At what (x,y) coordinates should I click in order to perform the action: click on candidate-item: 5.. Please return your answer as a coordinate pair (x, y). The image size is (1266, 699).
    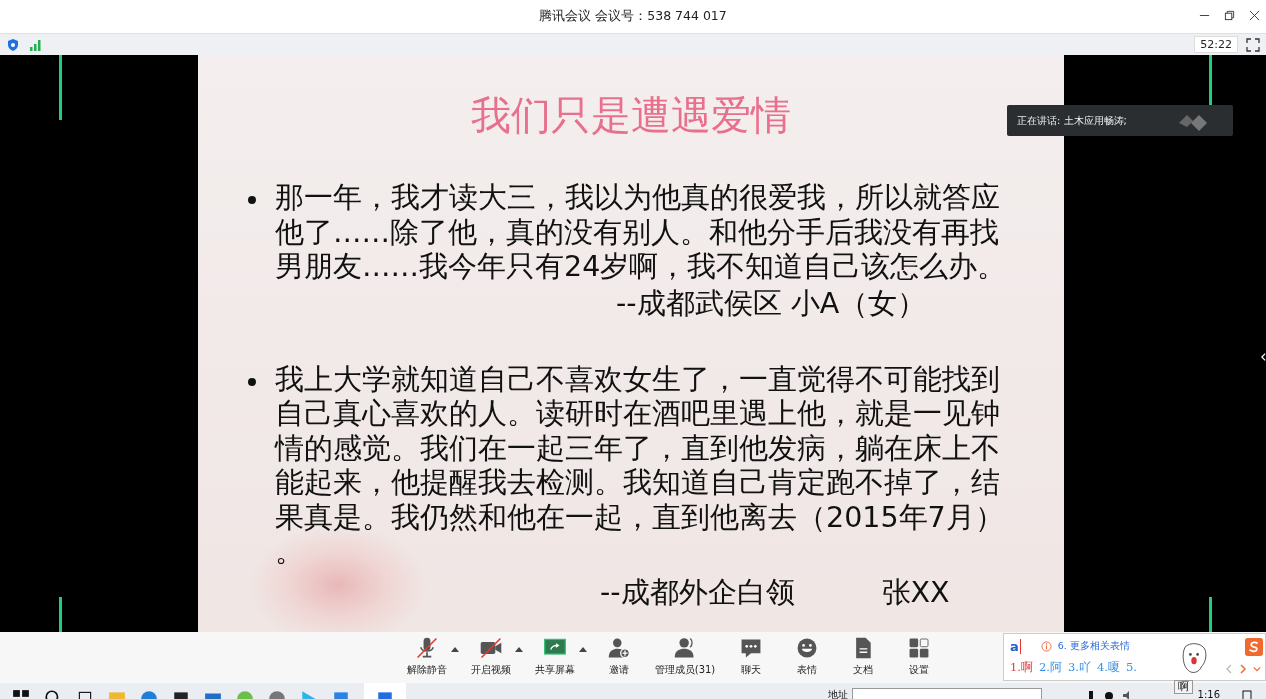
    Looking at the image, I should click on (1131, 667).